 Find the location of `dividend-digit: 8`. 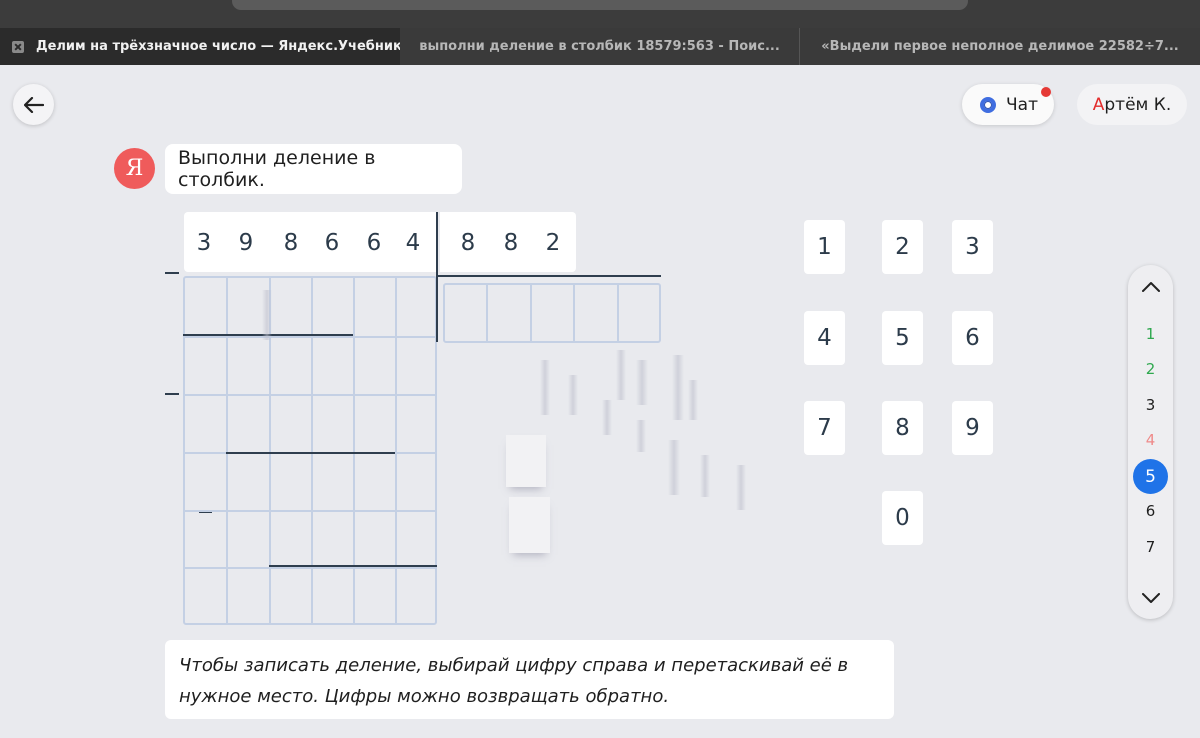

dividend-digit: 8 is located at coordinates (291, 243).